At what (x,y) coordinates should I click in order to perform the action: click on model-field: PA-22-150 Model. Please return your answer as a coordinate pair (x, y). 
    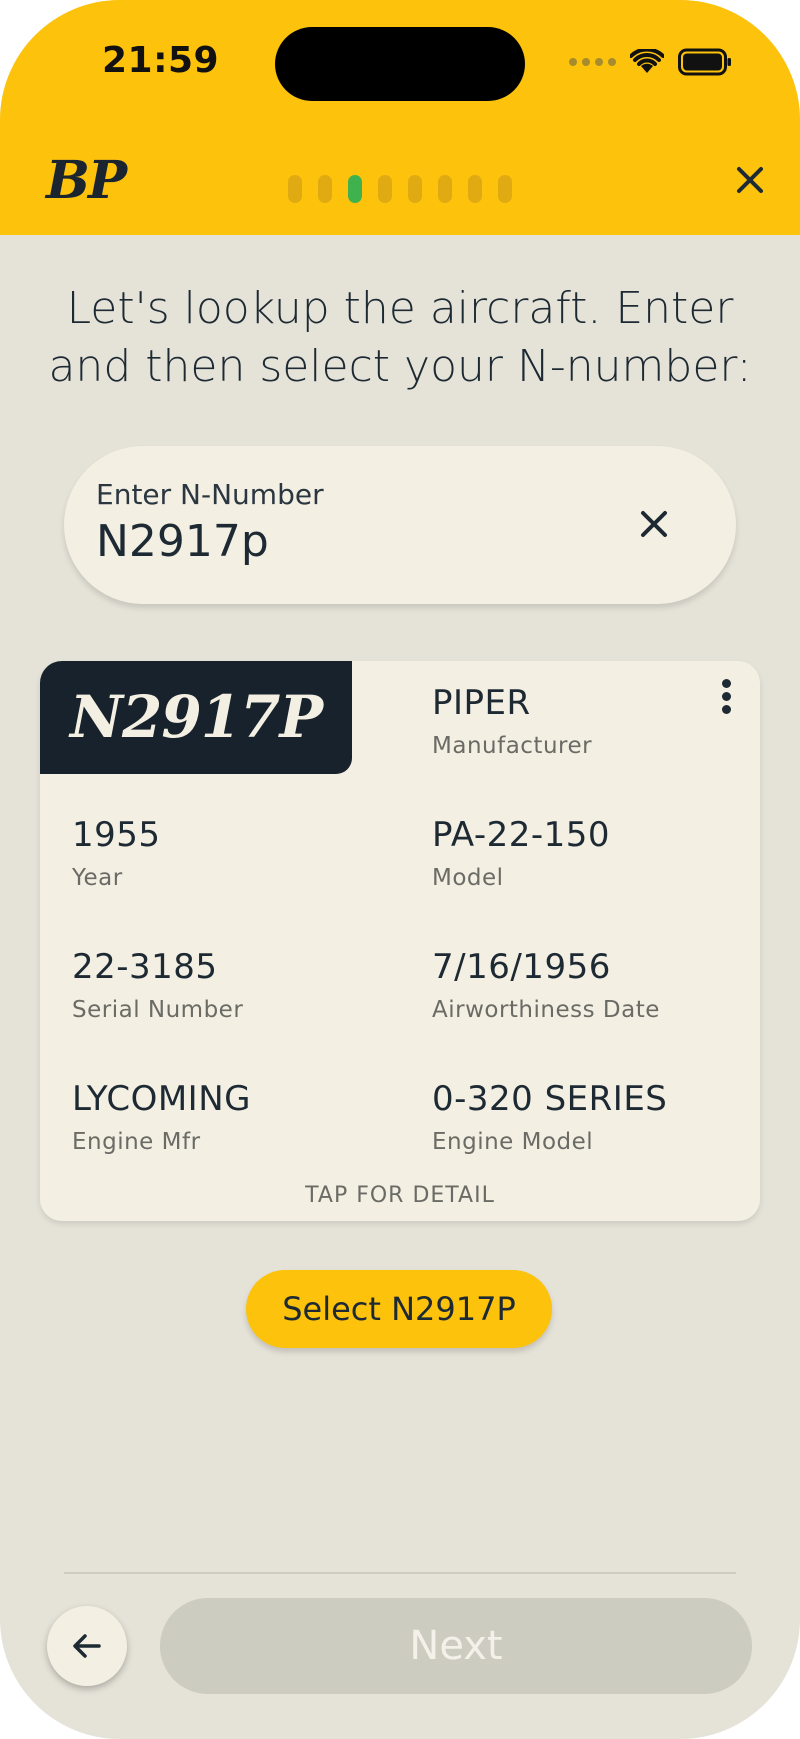
    Looking at the image, I should click on (521, 853).